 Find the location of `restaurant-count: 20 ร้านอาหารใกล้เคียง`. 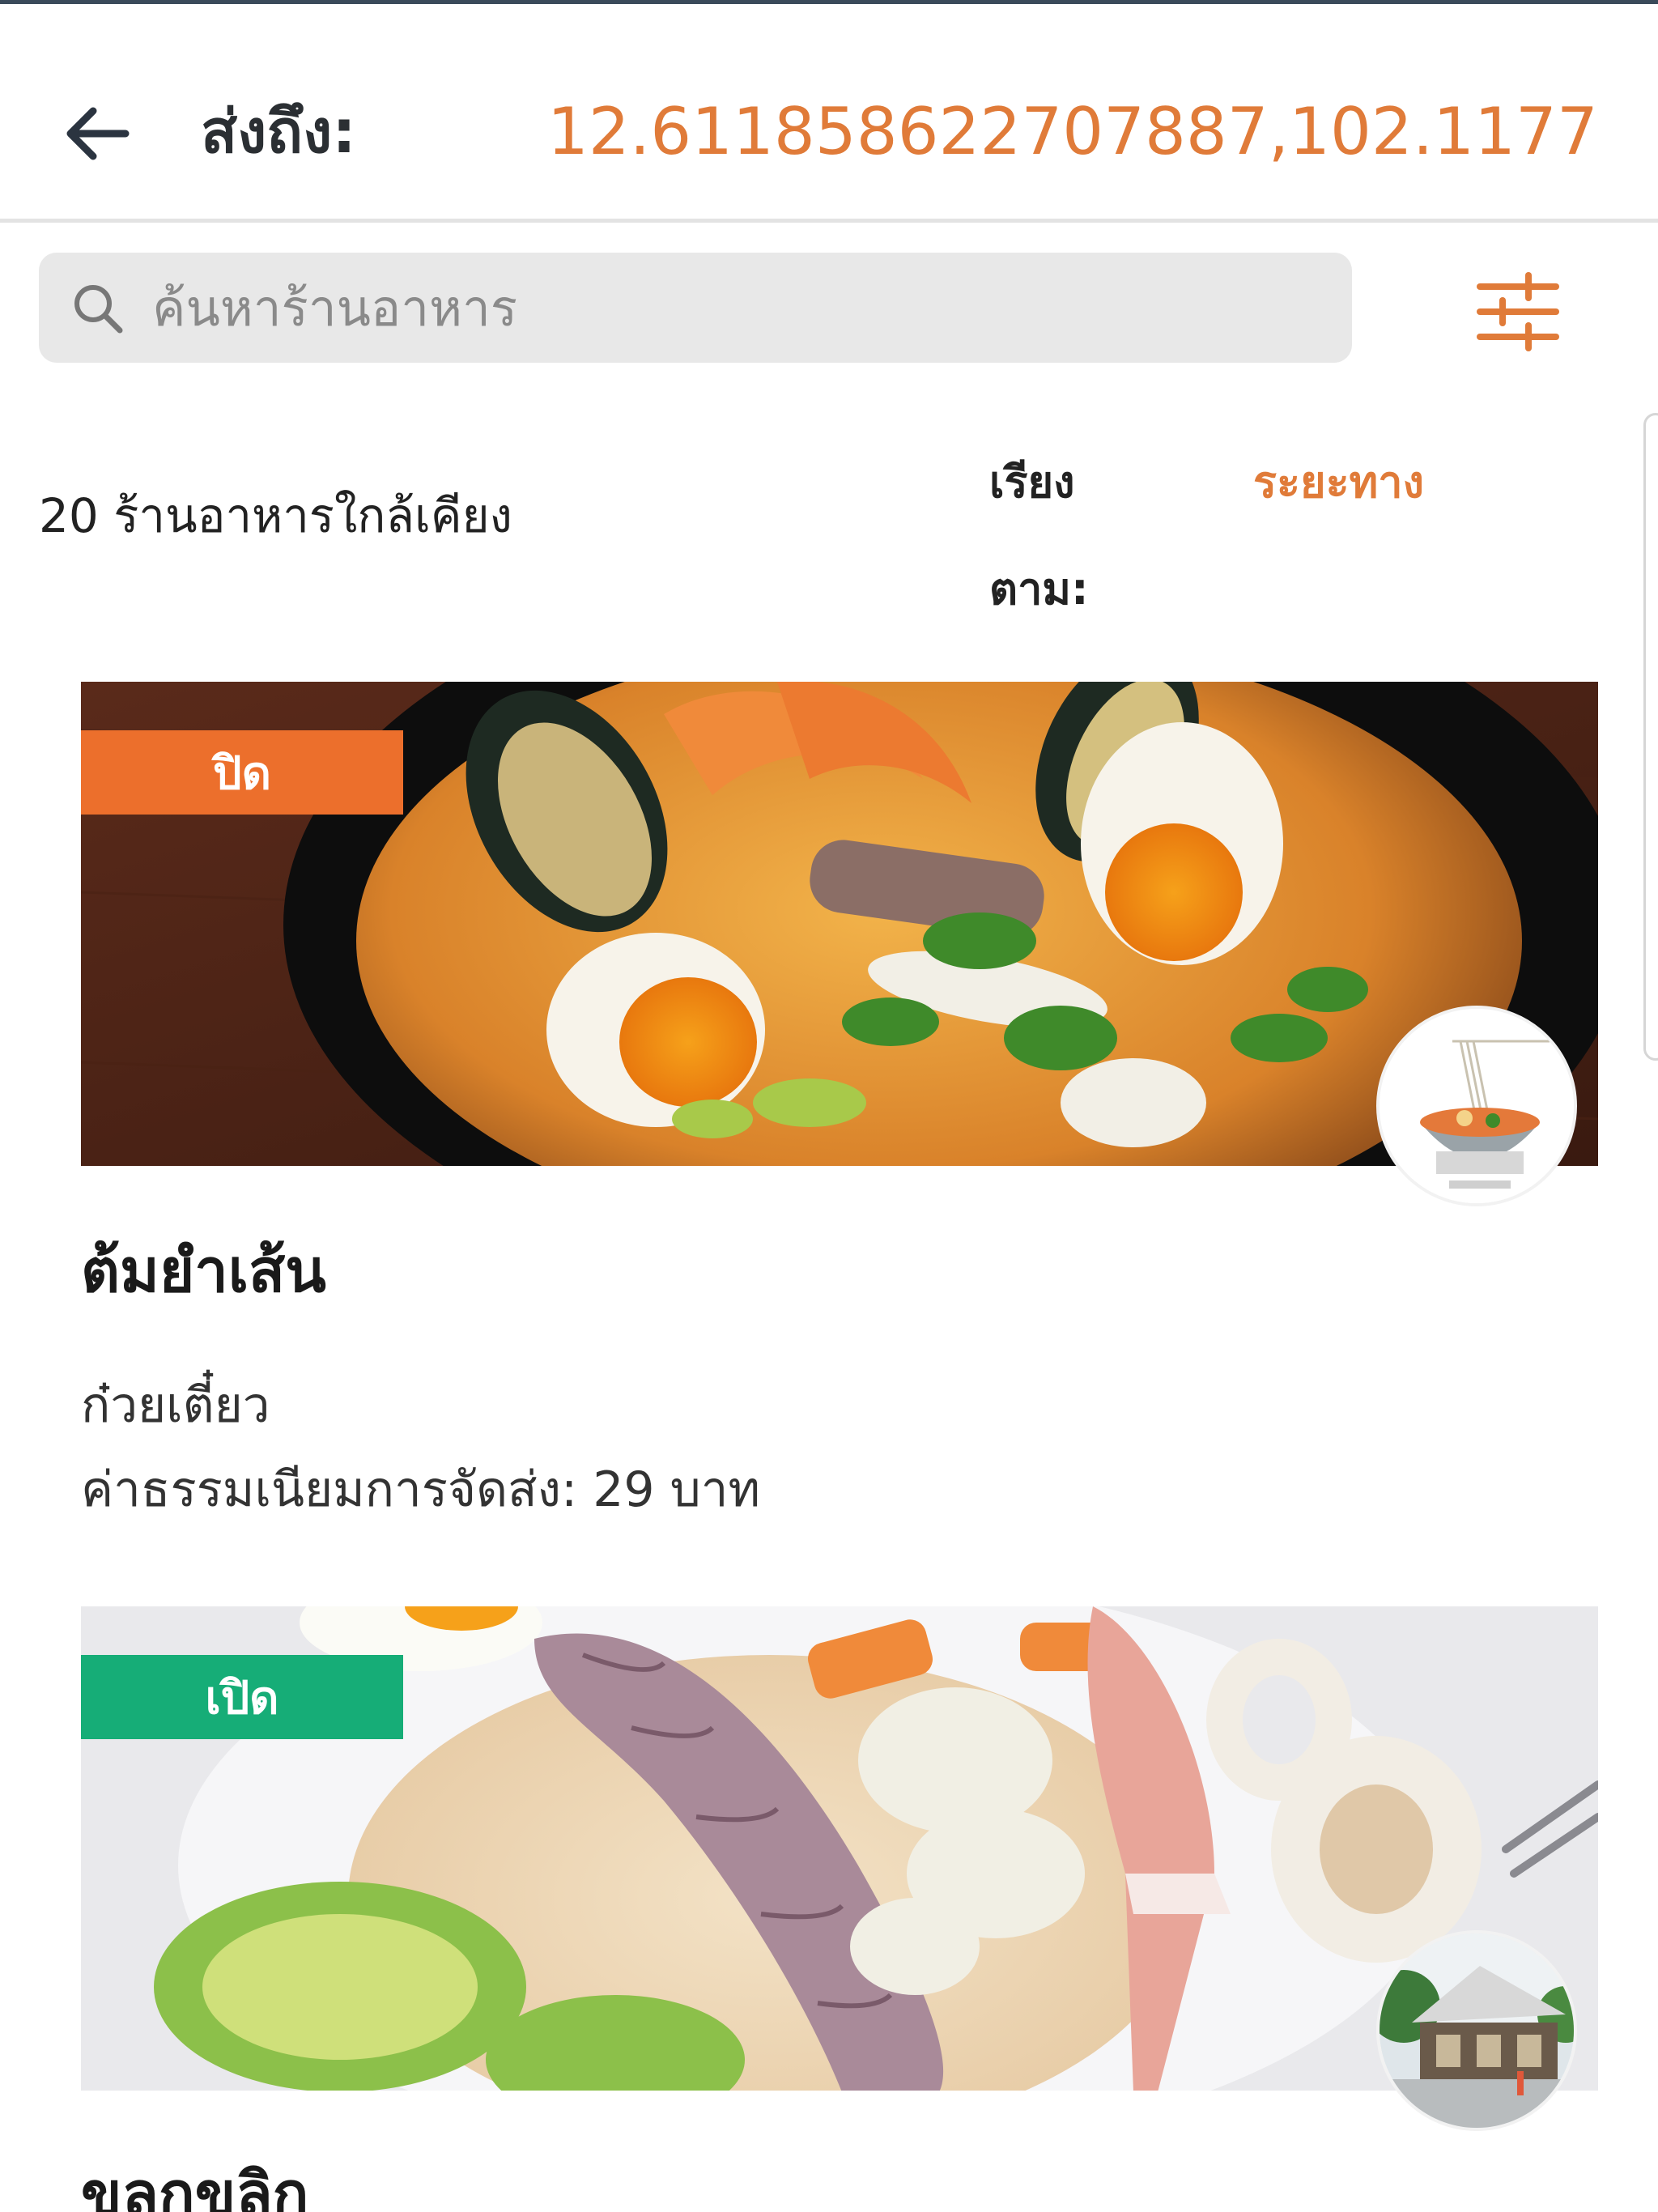

restaurant-count: 20 ร้านอาหารใกล้เคียง is located at coordinates (275, 515).